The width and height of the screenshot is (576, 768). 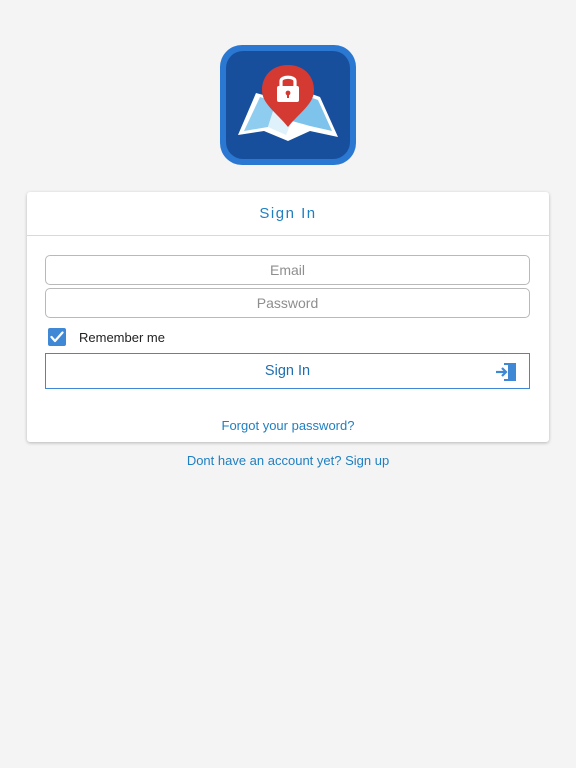 What do you see at coordinates (288, 425) in the screenshot?
I see `forgot-password-link: Forgot your password?` at bounding box center [288, 425].